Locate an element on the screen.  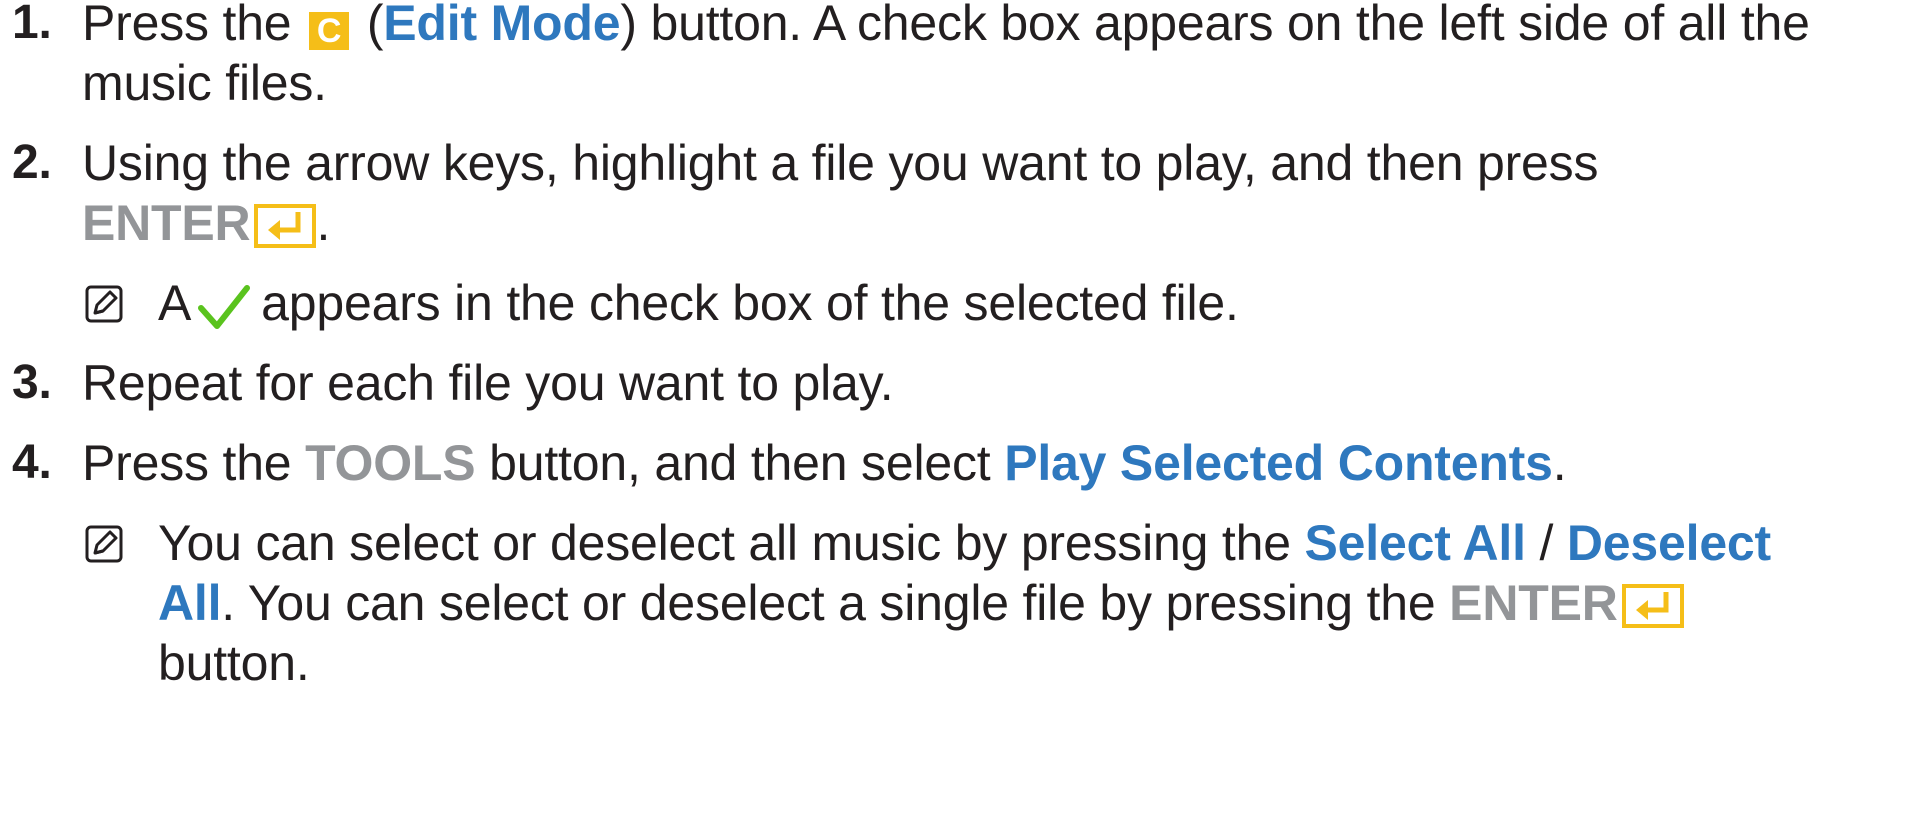
step-number: 1. is located at coordinates (32, 24).